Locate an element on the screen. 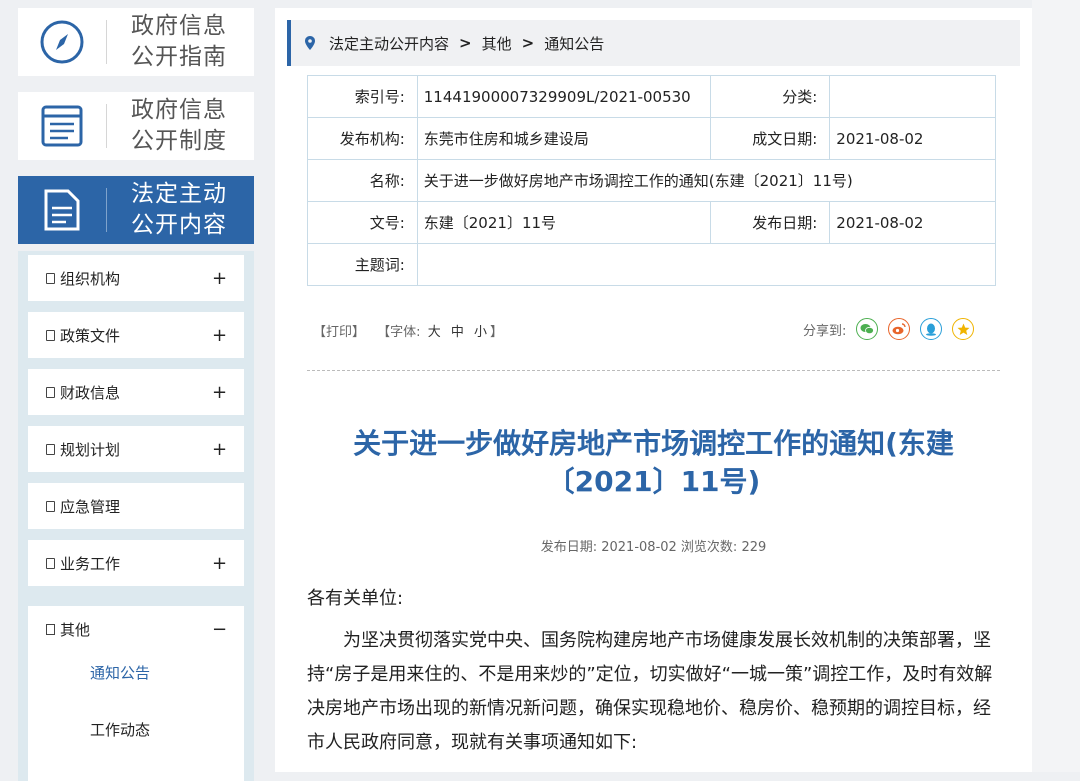 The height and width of the screenshot is (781, 1080). nav-card-statutory-content: 法定主动 公开内容 is located at coordinates (136, 210).